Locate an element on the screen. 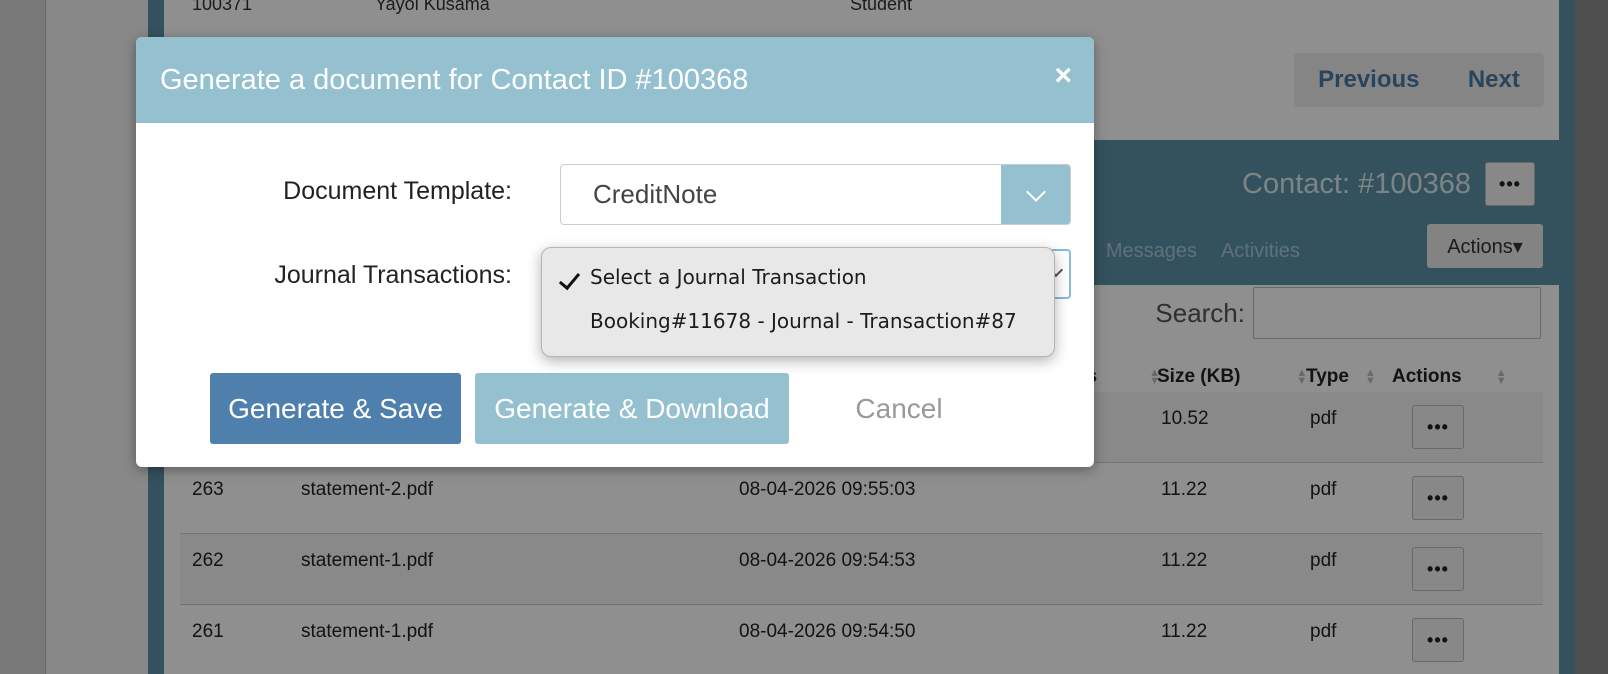 Image resolution: width=1608 pixels, height=674 pixels. generate-save-button: Generate & Save is located at coordinates (335, 408).